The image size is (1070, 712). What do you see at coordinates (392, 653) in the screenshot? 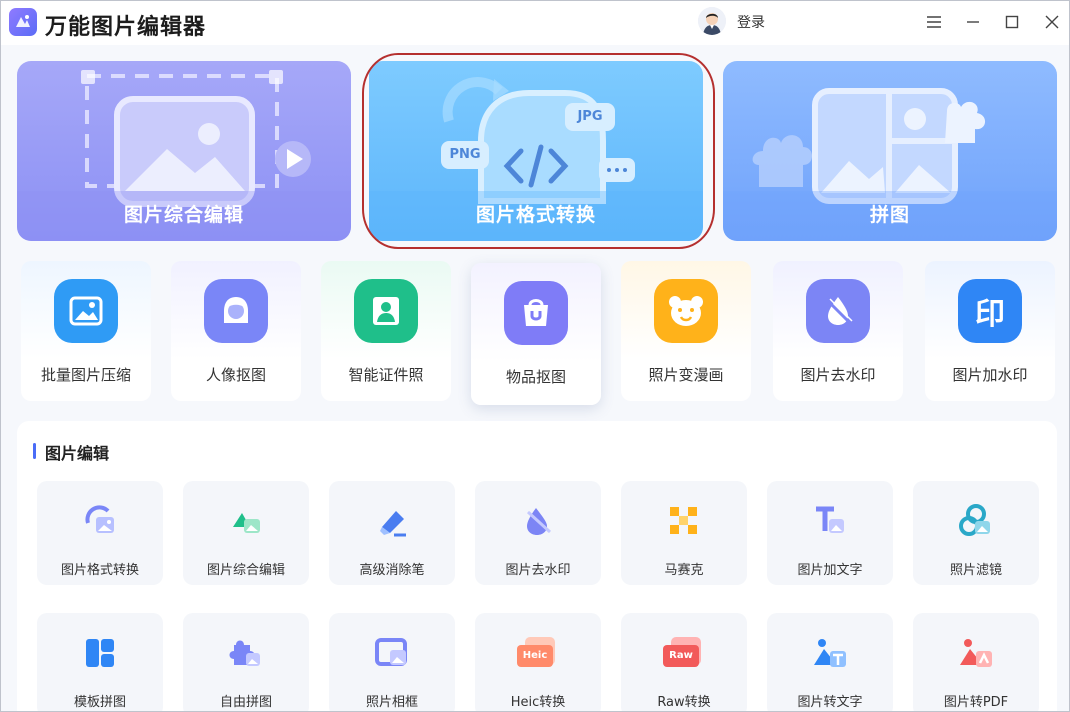
I see `photo-frame-icon` at bounding box center [392, 653].